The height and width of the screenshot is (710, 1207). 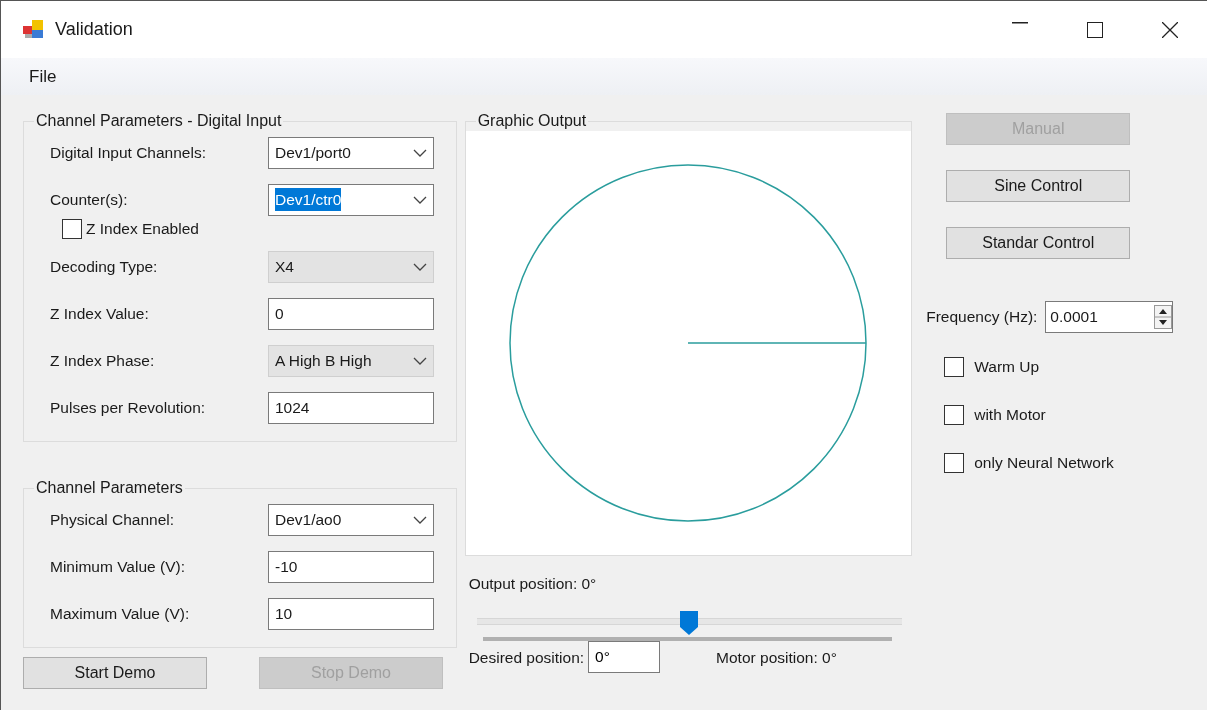 What do you see at coordinates (526, 657) in the screenshot?
I see `desired-position-label: Desired position:` at bounding box center [526, 657].